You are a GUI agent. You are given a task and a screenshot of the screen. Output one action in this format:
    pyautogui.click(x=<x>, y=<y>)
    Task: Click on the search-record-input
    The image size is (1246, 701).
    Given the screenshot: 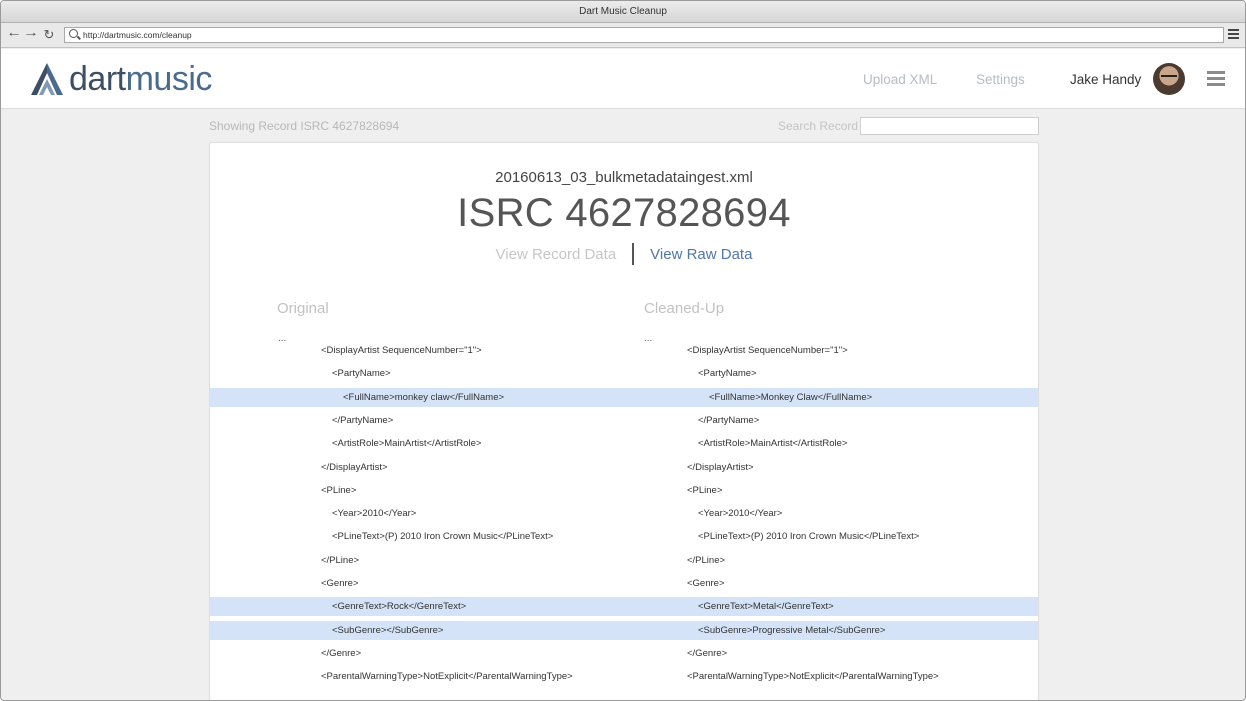 What is the action you would take?
    pyautogui.click(x=949, y=126)
    